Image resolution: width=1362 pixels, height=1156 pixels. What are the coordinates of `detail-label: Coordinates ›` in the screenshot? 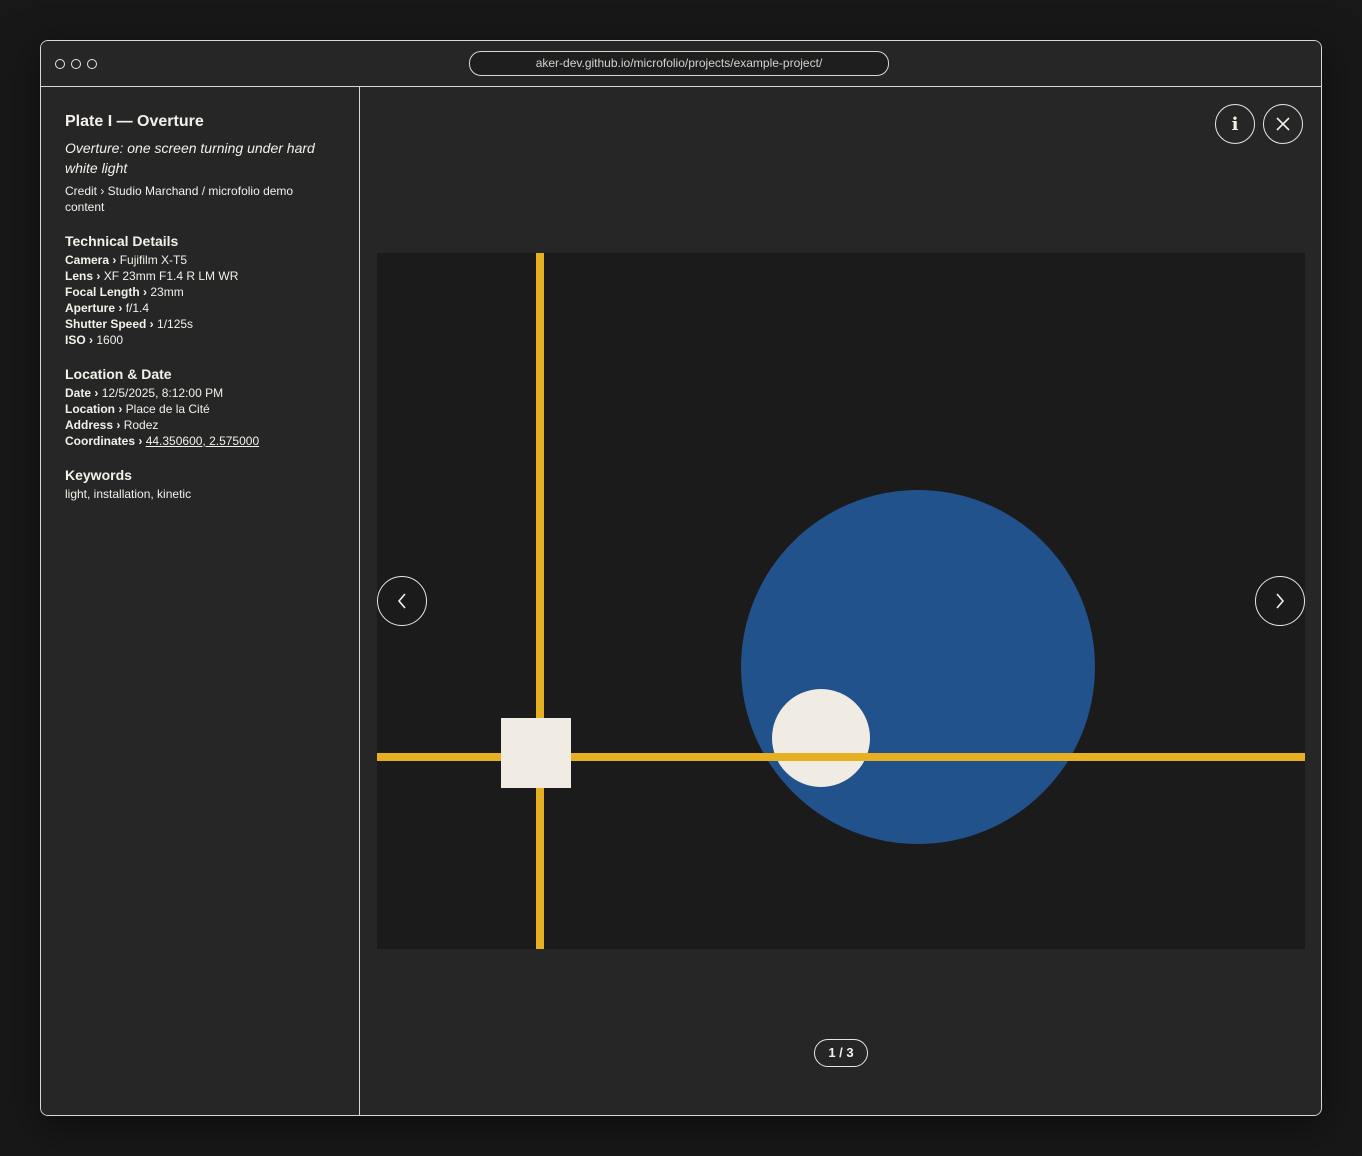 It's located at (104, 441).